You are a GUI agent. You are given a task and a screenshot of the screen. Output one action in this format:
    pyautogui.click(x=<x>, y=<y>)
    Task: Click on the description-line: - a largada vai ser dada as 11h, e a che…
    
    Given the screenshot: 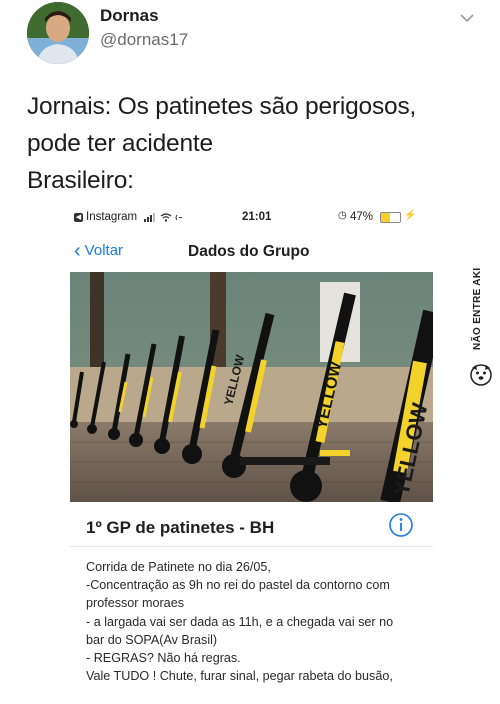 What is the action you would take?
    pyautogui.click(x=240, y=621)
    